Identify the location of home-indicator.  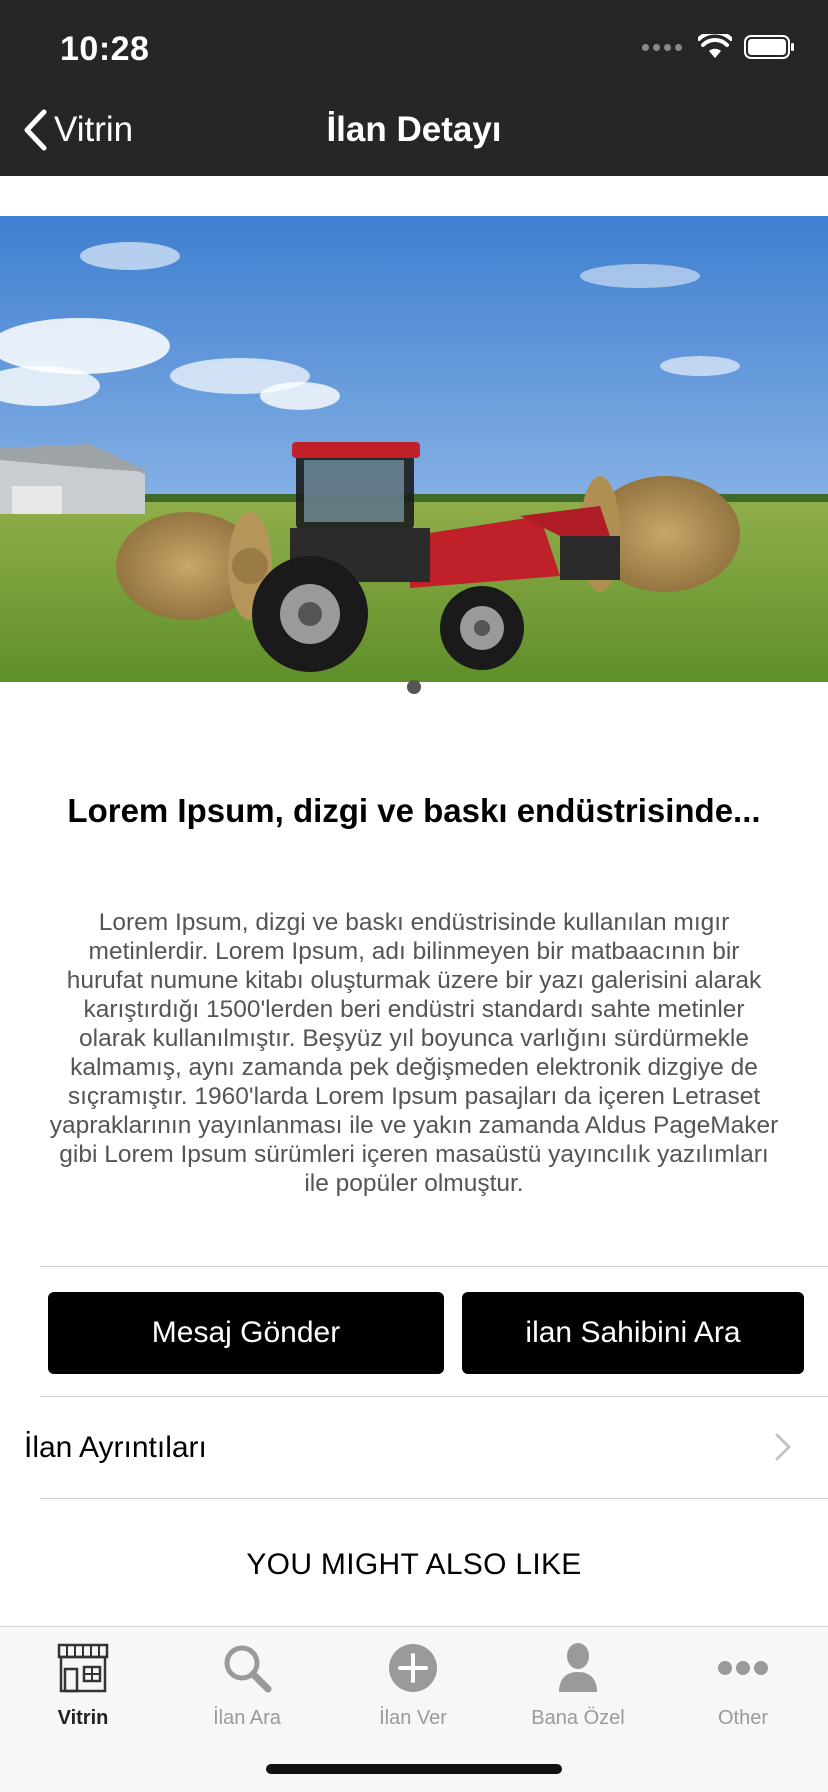
(414, 1769).